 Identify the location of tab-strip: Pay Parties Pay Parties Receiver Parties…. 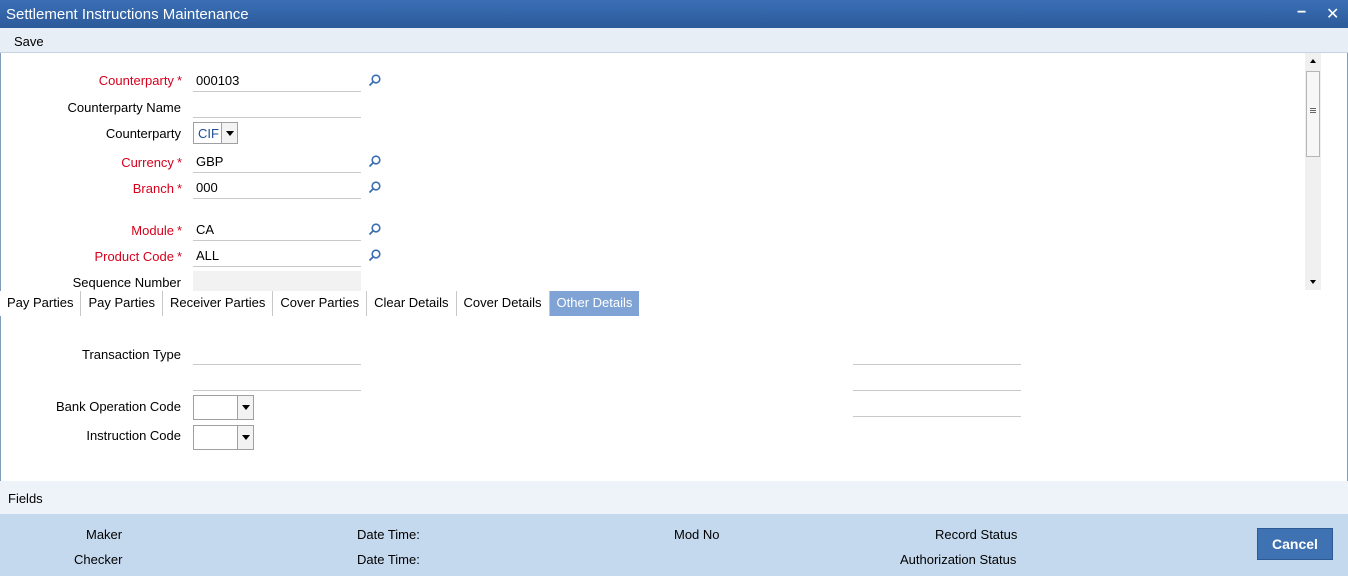
(320, 303).